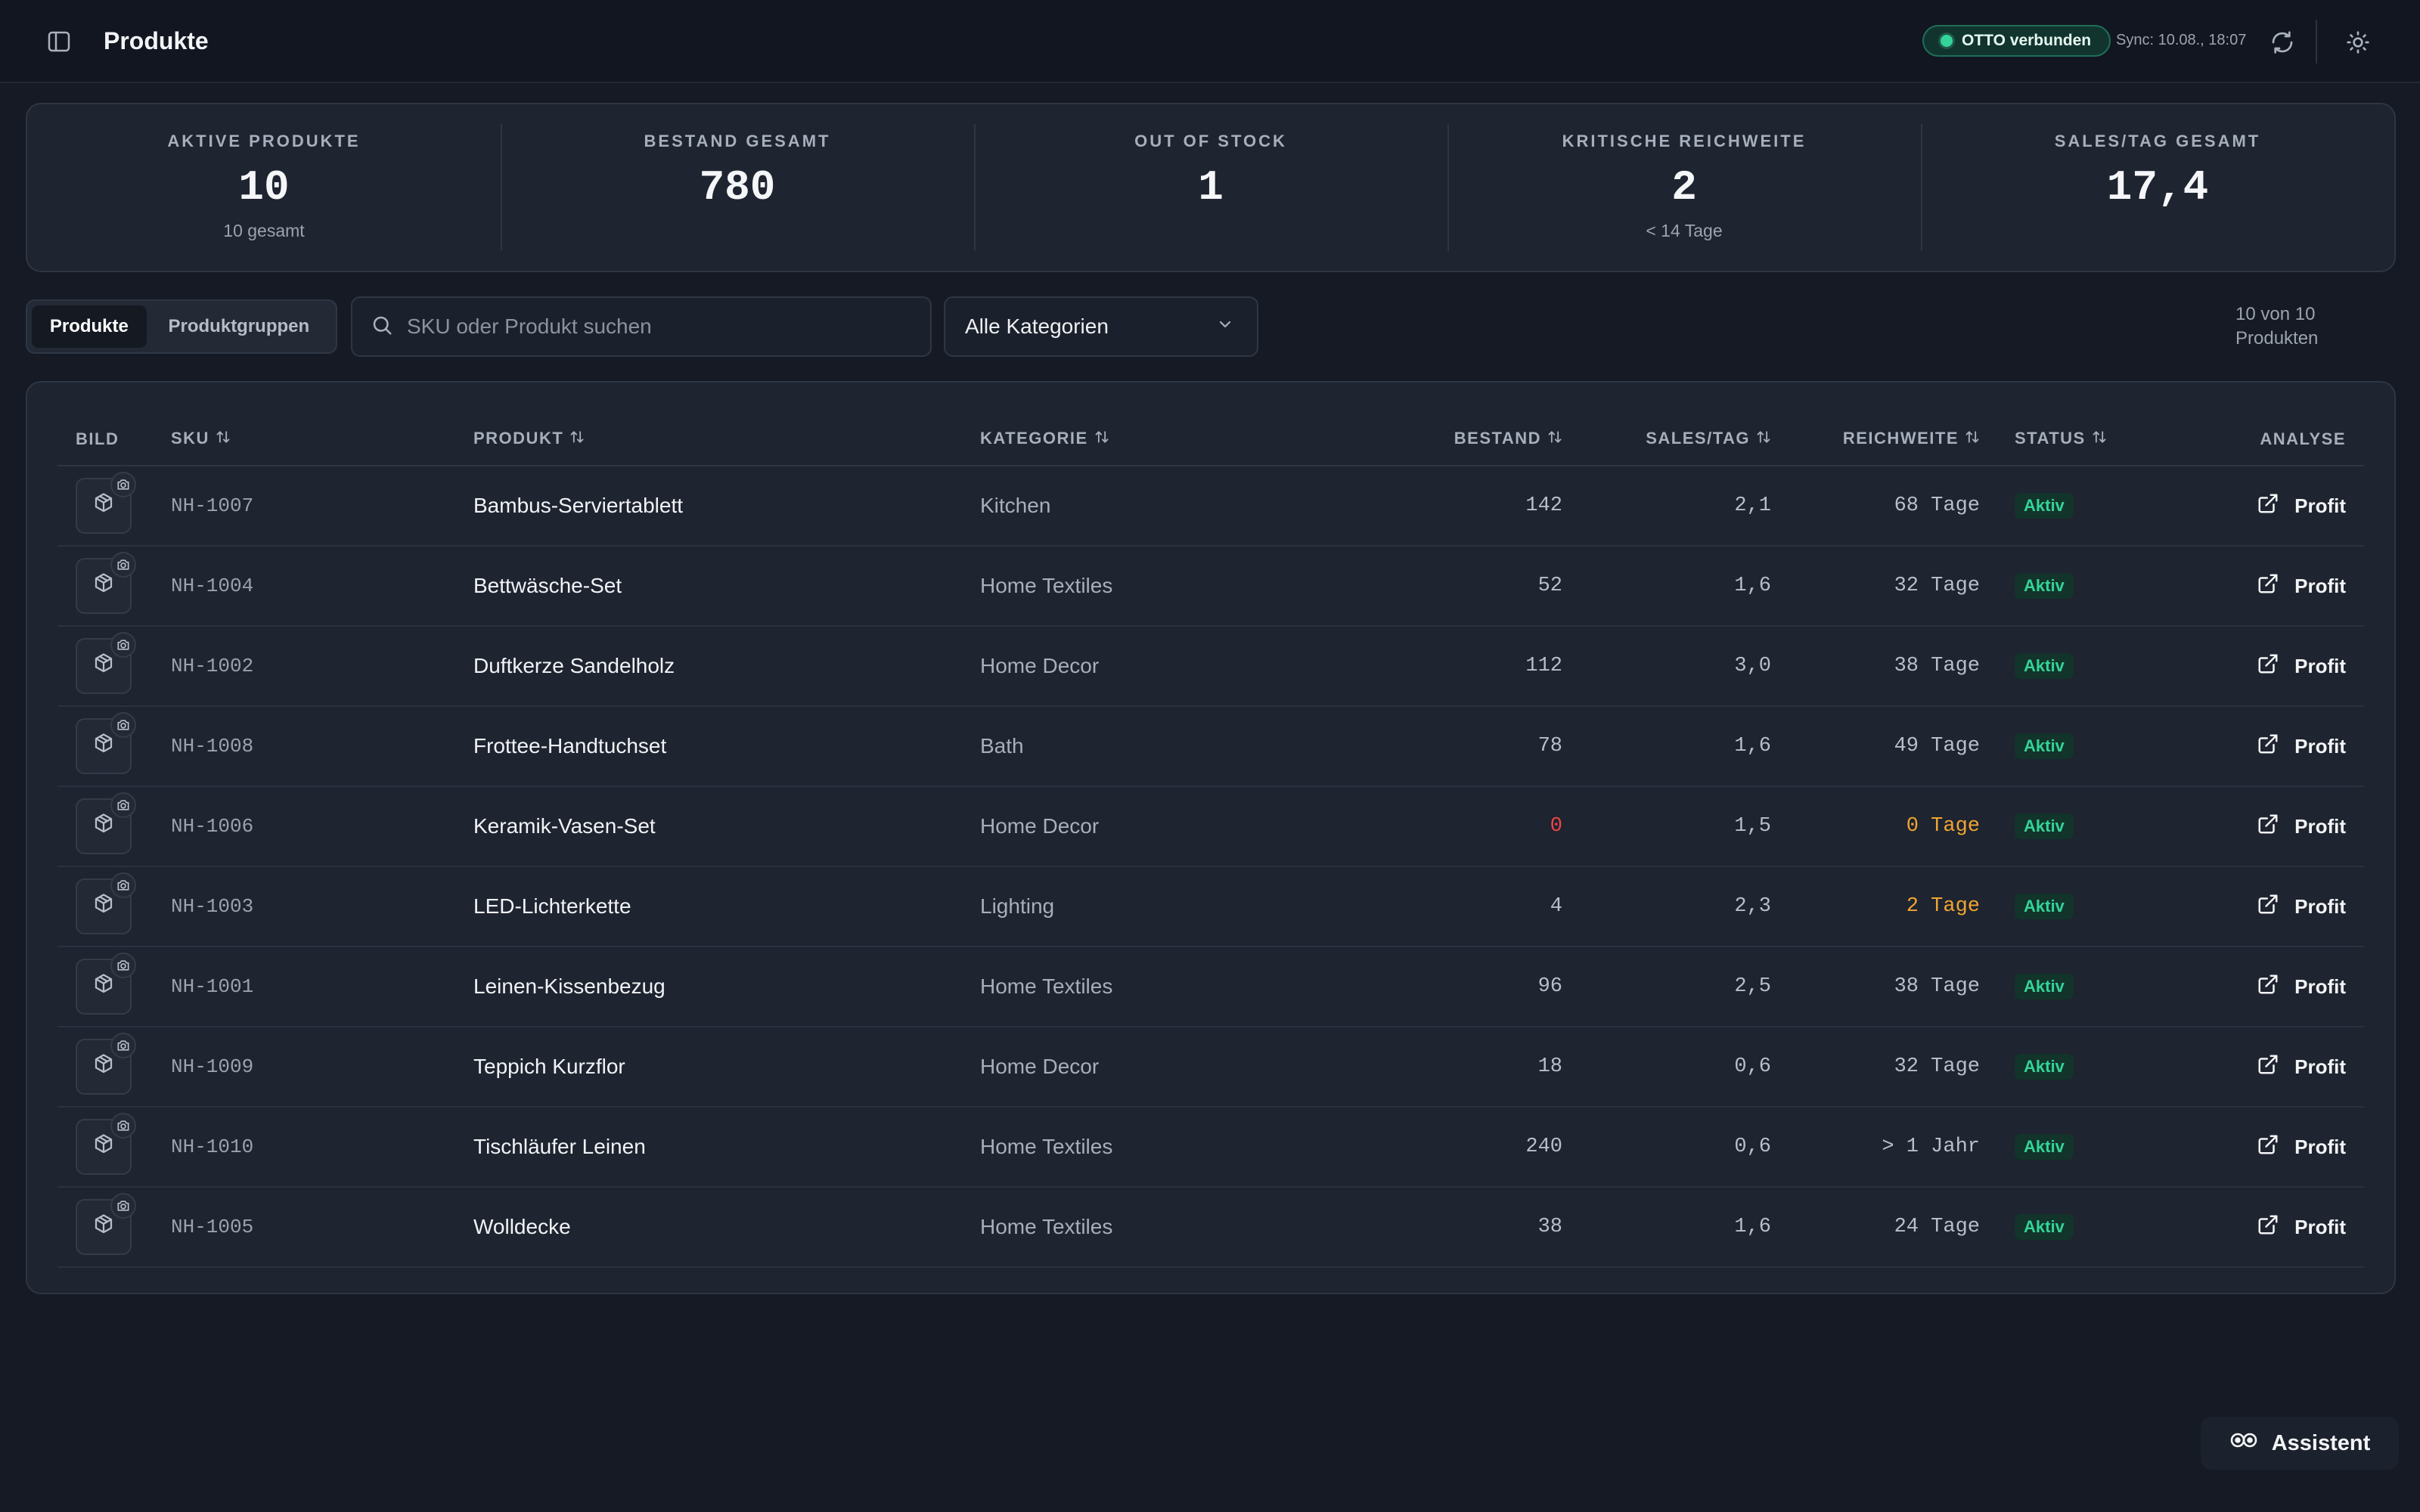 This screenshot has height=1512, width=2420. Describe the element at coordinates (2243, 1443) in the screenshot. I see `assistant-icon` at that location.